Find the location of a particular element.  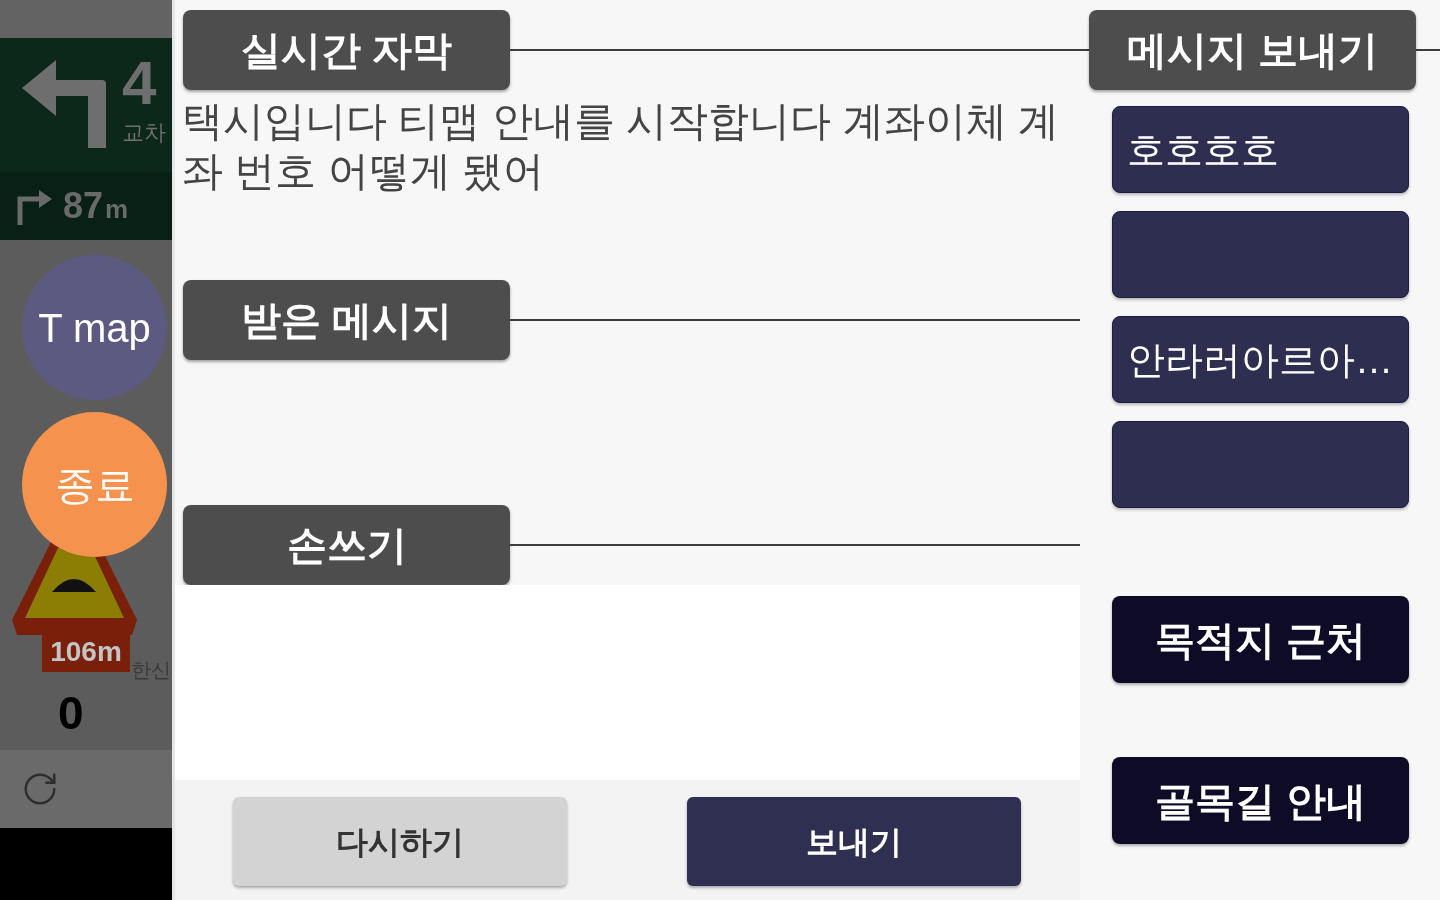

turn-left-arrow-icon is located at coordinates (64, 104).